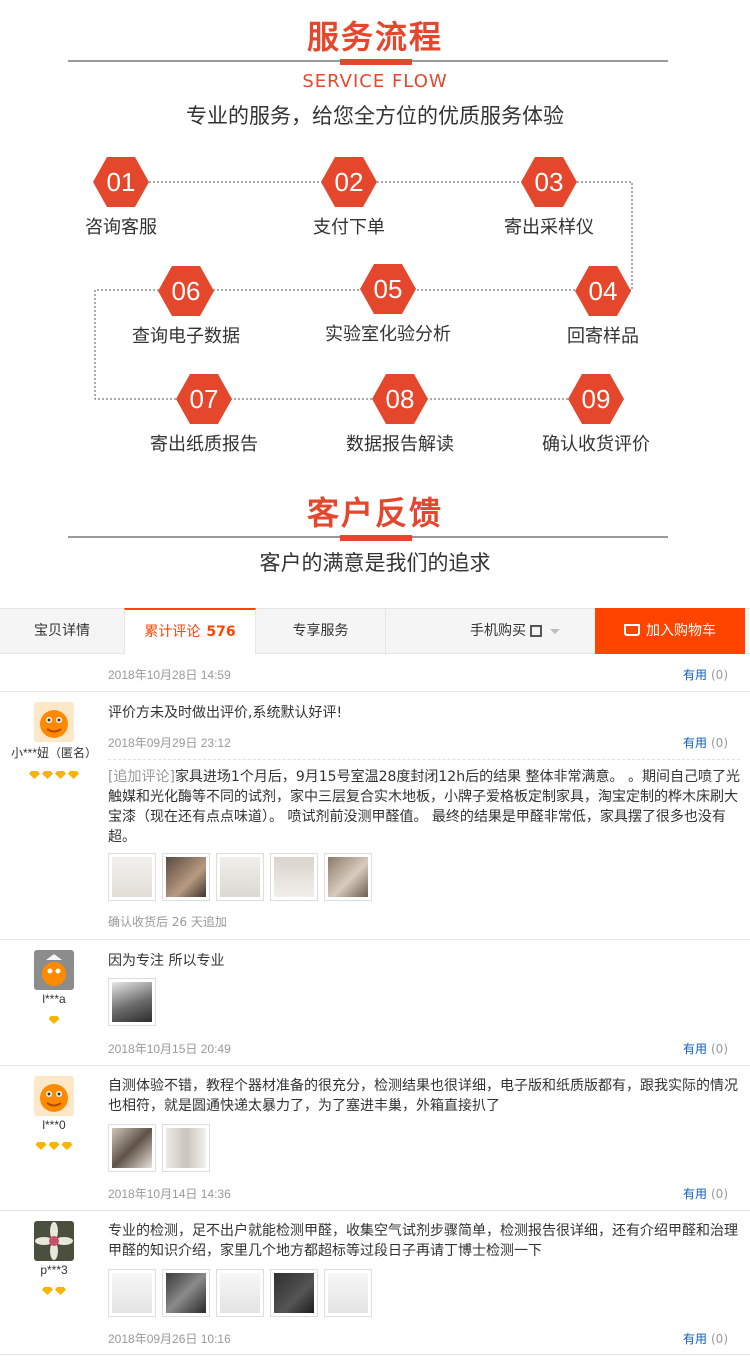  I want to click on review-text: 评价方未及时做出评价,系统默认好评!, so click(225, 713).